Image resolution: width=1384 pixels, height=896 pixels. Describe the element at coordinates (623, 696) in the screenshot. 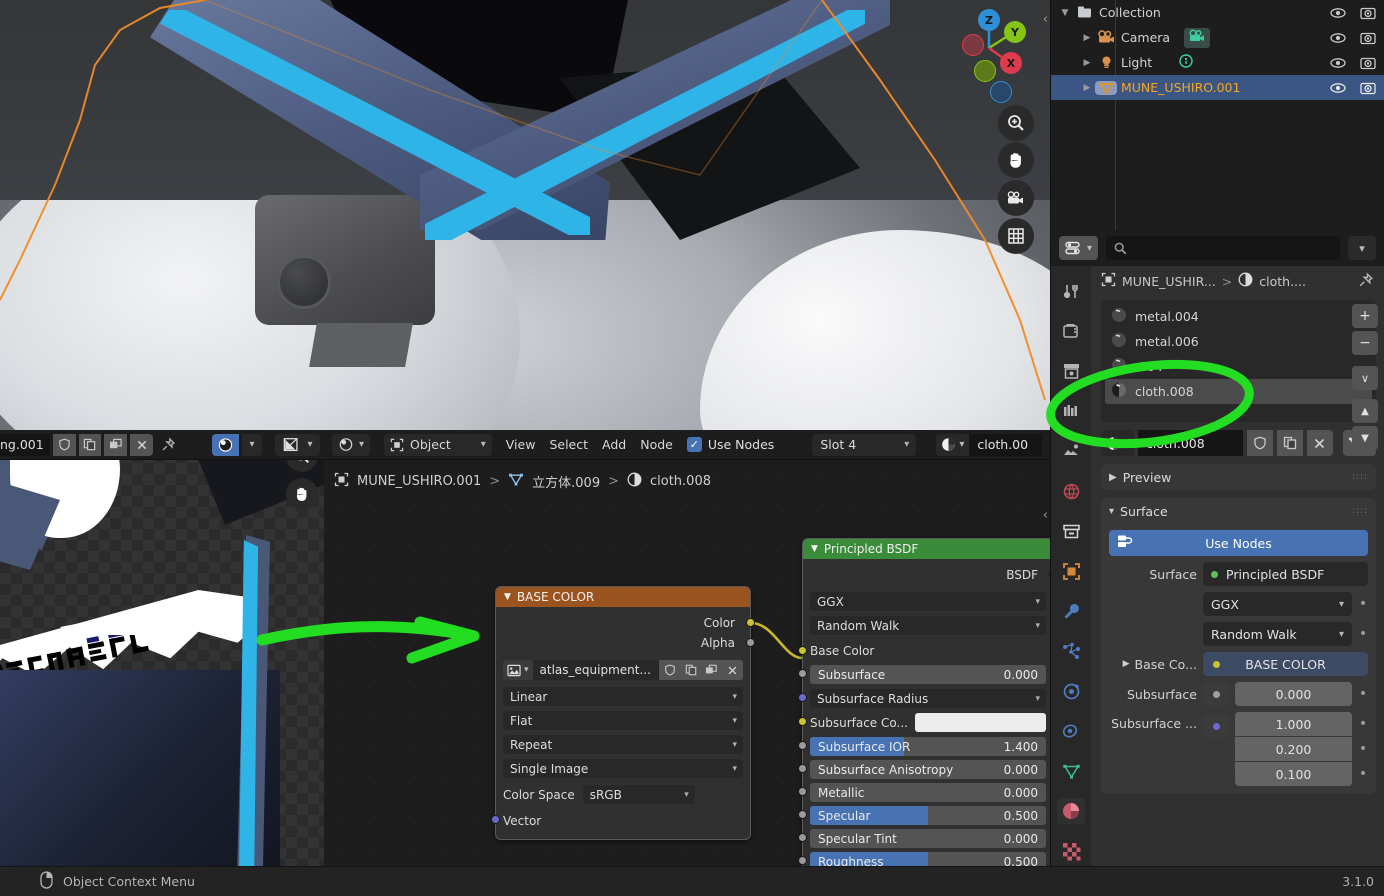

I see `interpolation-dropdown: Linear ▾` at that location.